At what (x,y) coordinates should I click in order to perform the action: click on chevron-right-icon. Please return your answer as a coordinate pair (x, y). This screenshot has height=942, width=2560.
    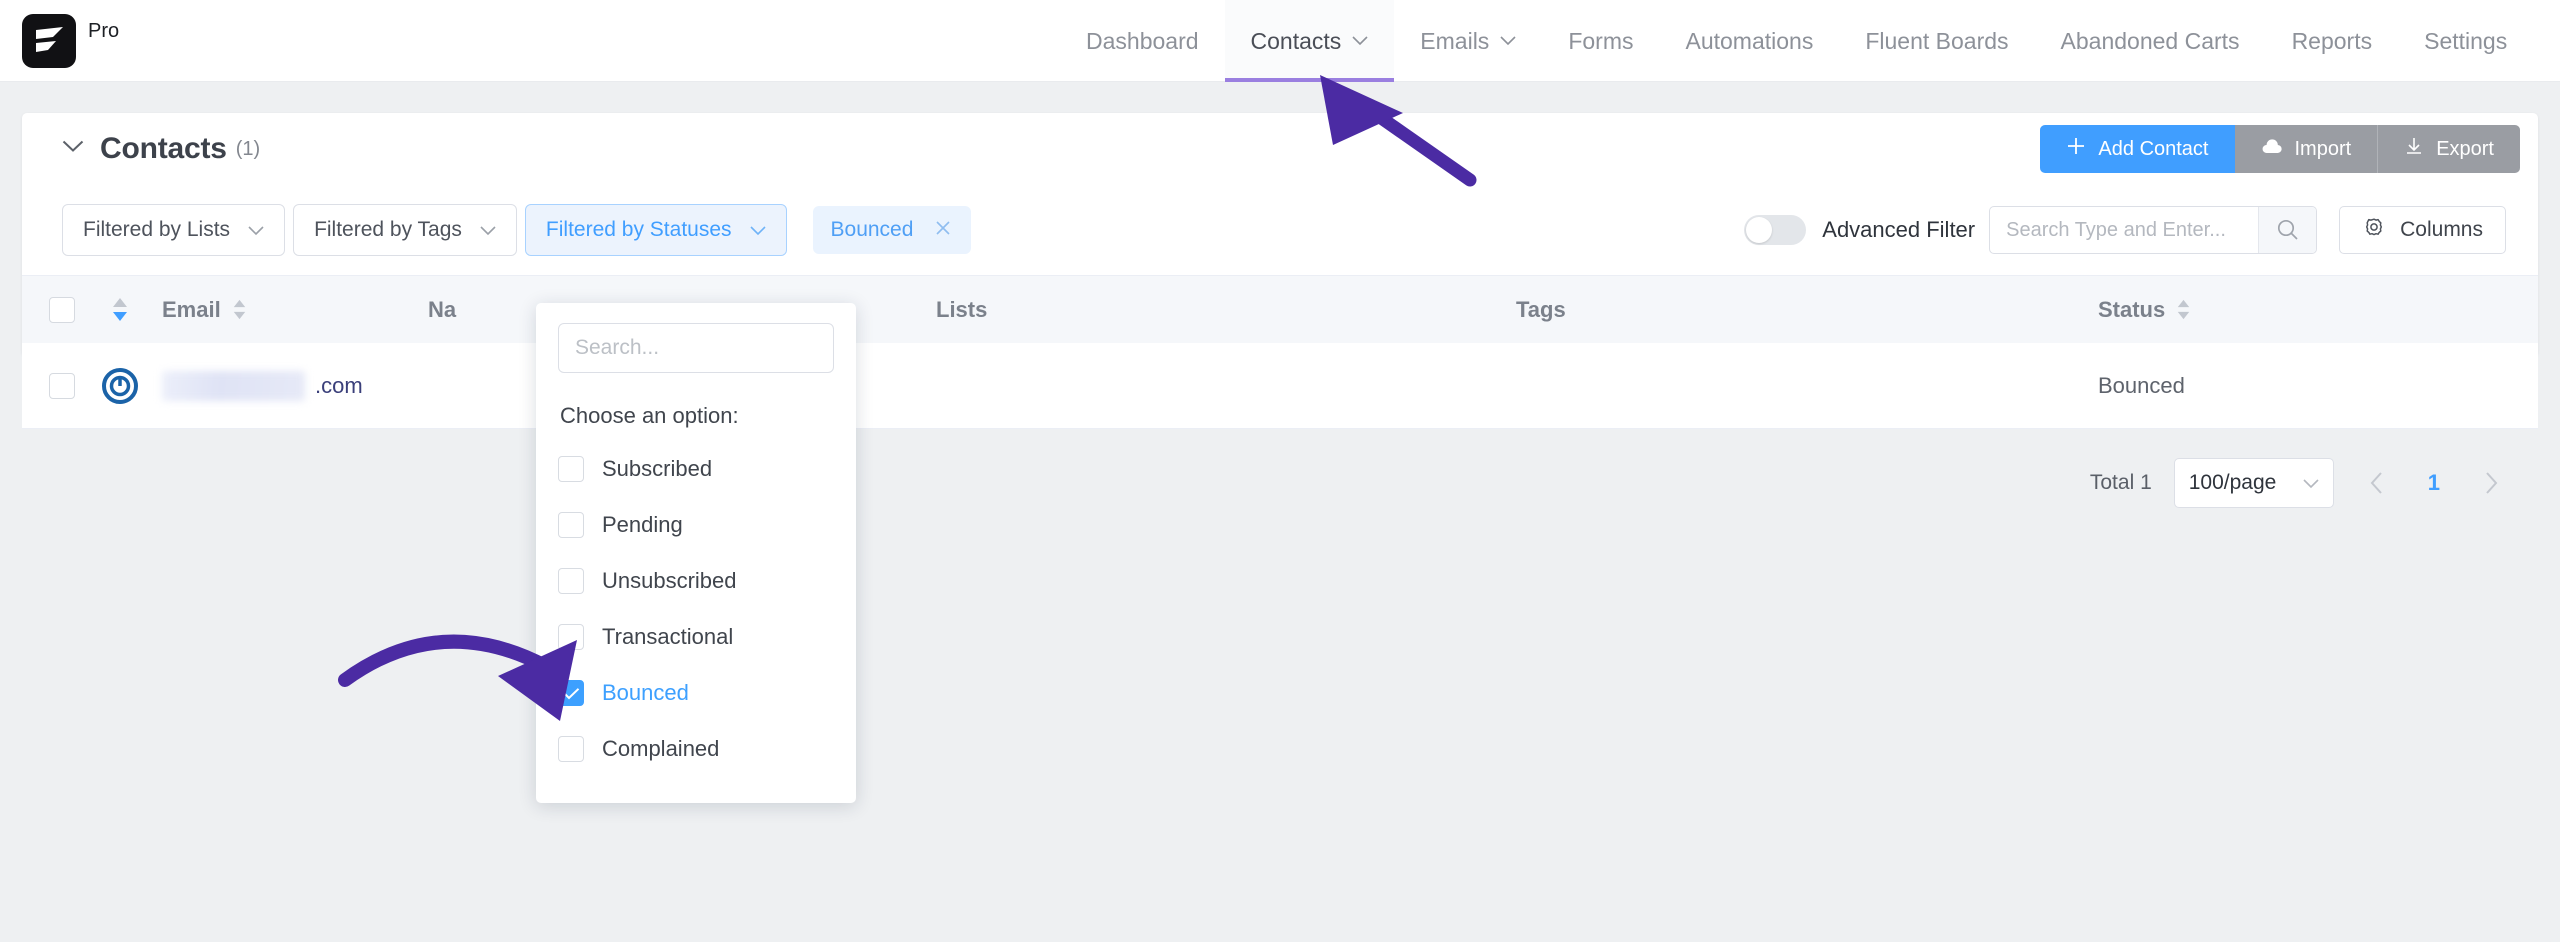
    Looking at the image, I should click on (2492, 483).